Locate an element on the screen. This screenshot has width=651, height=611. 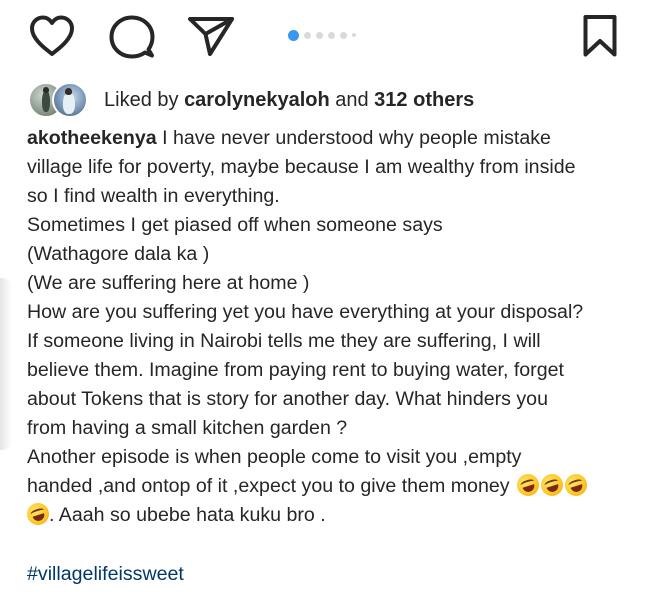
post-action-bar is located at coordinates (325, 38).